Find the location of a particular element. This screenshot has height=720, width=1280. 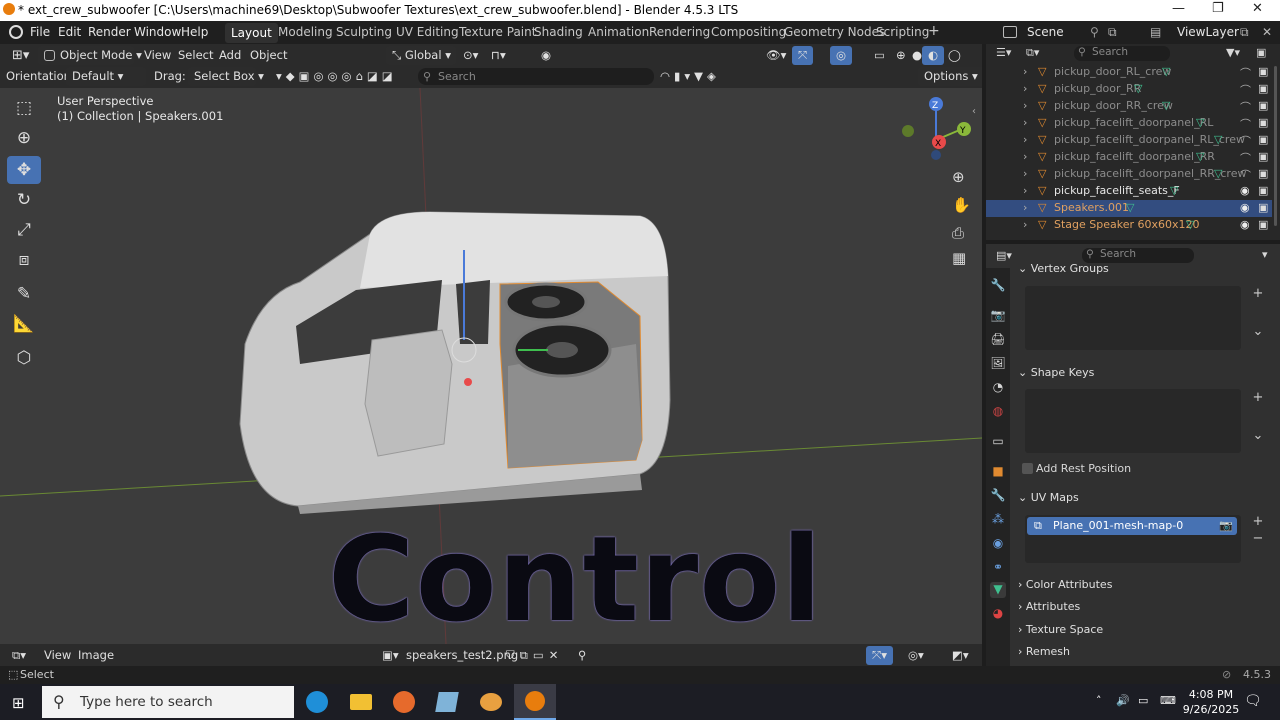

shape-keys-header: ⌄ Shape Keys is located at coordinates (1145, 376).